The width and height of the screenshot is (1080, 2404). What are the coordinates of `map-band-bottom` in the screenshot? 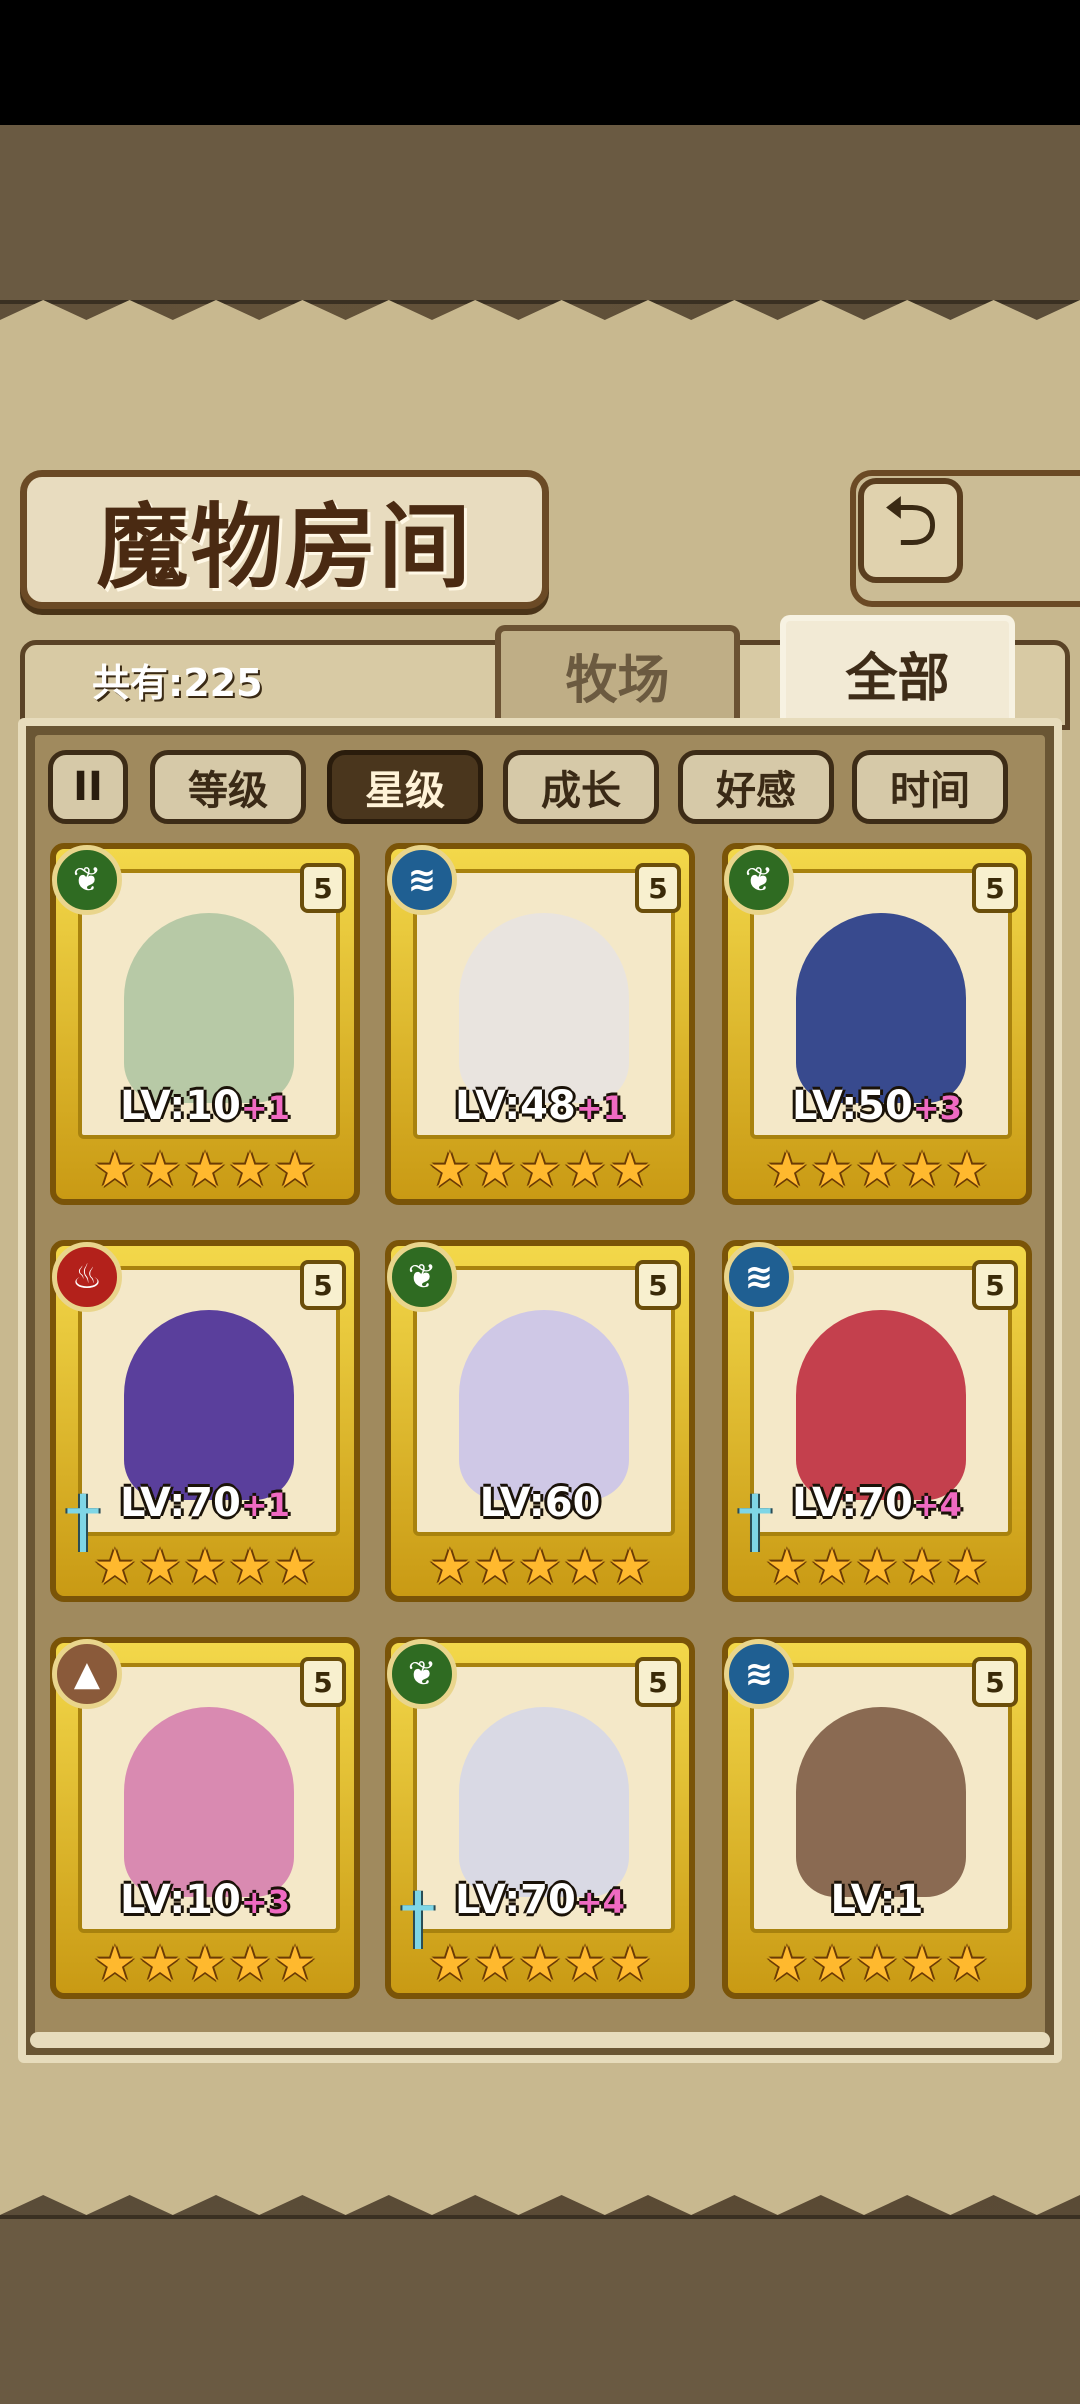 It's located at (540, 2309).